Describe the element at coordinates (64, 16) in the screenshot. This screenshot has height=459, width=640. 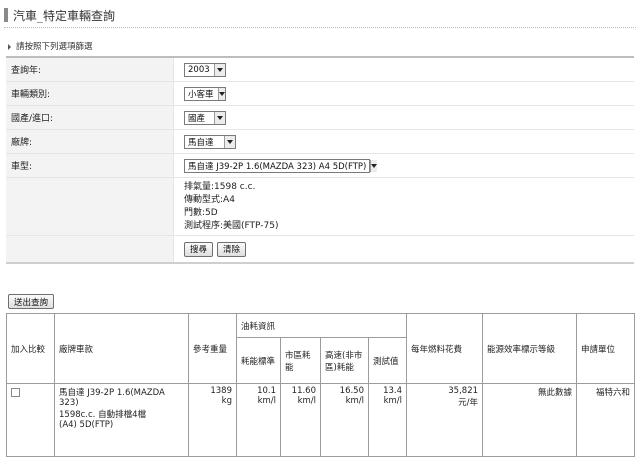
I see `page-title: 汽車_特定車輛查詢` at that location.